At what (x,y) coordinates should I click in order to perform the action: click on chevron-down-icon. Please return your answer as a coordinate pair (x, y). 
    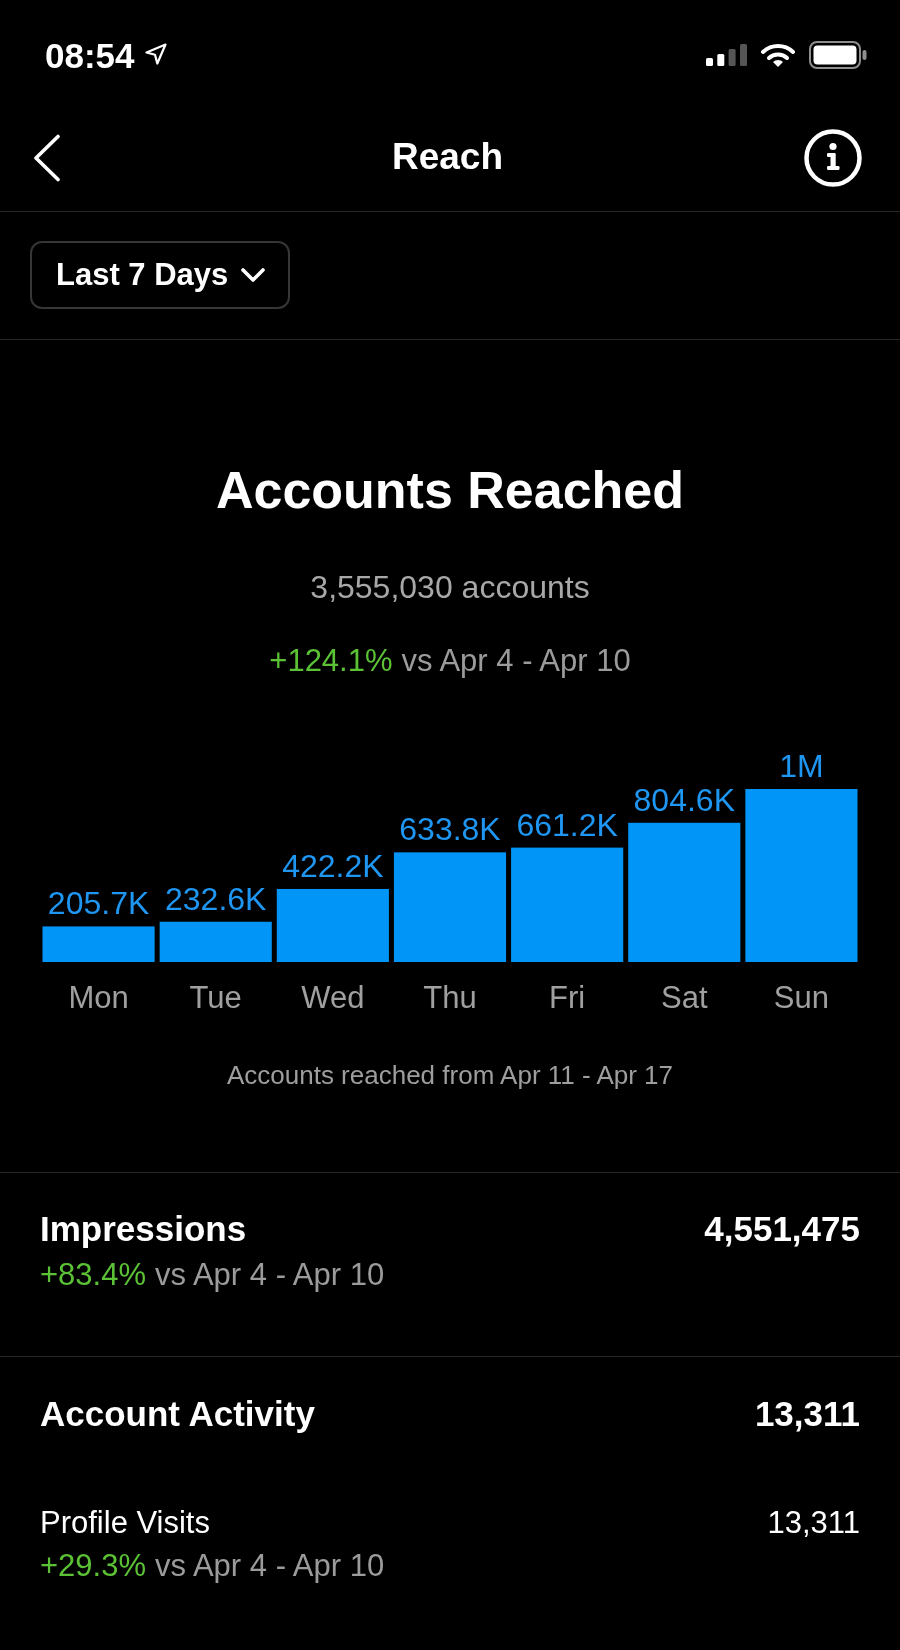
    Looking at the image, I should click on (253, 275).